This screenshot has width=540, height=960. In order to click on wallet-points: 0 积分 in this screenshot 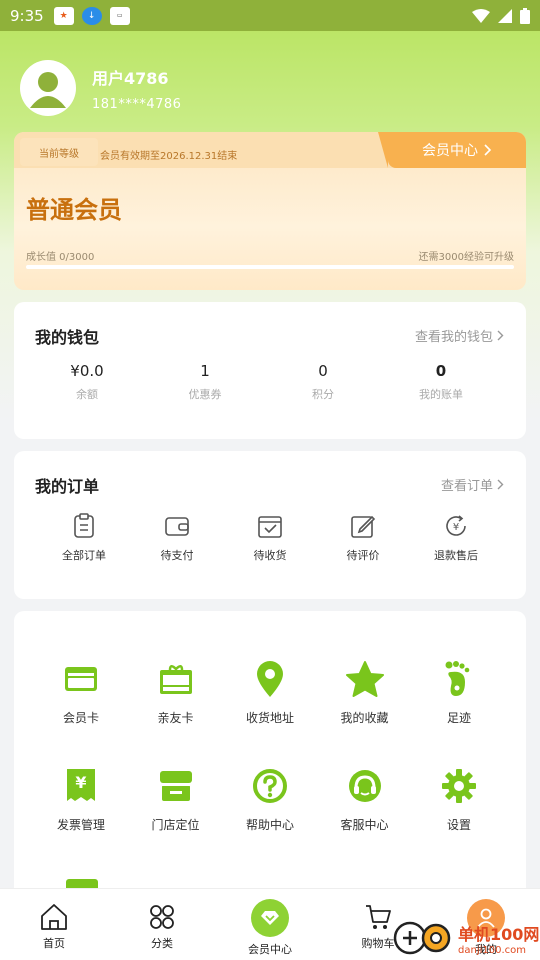, I will do `click(323, 382)`.